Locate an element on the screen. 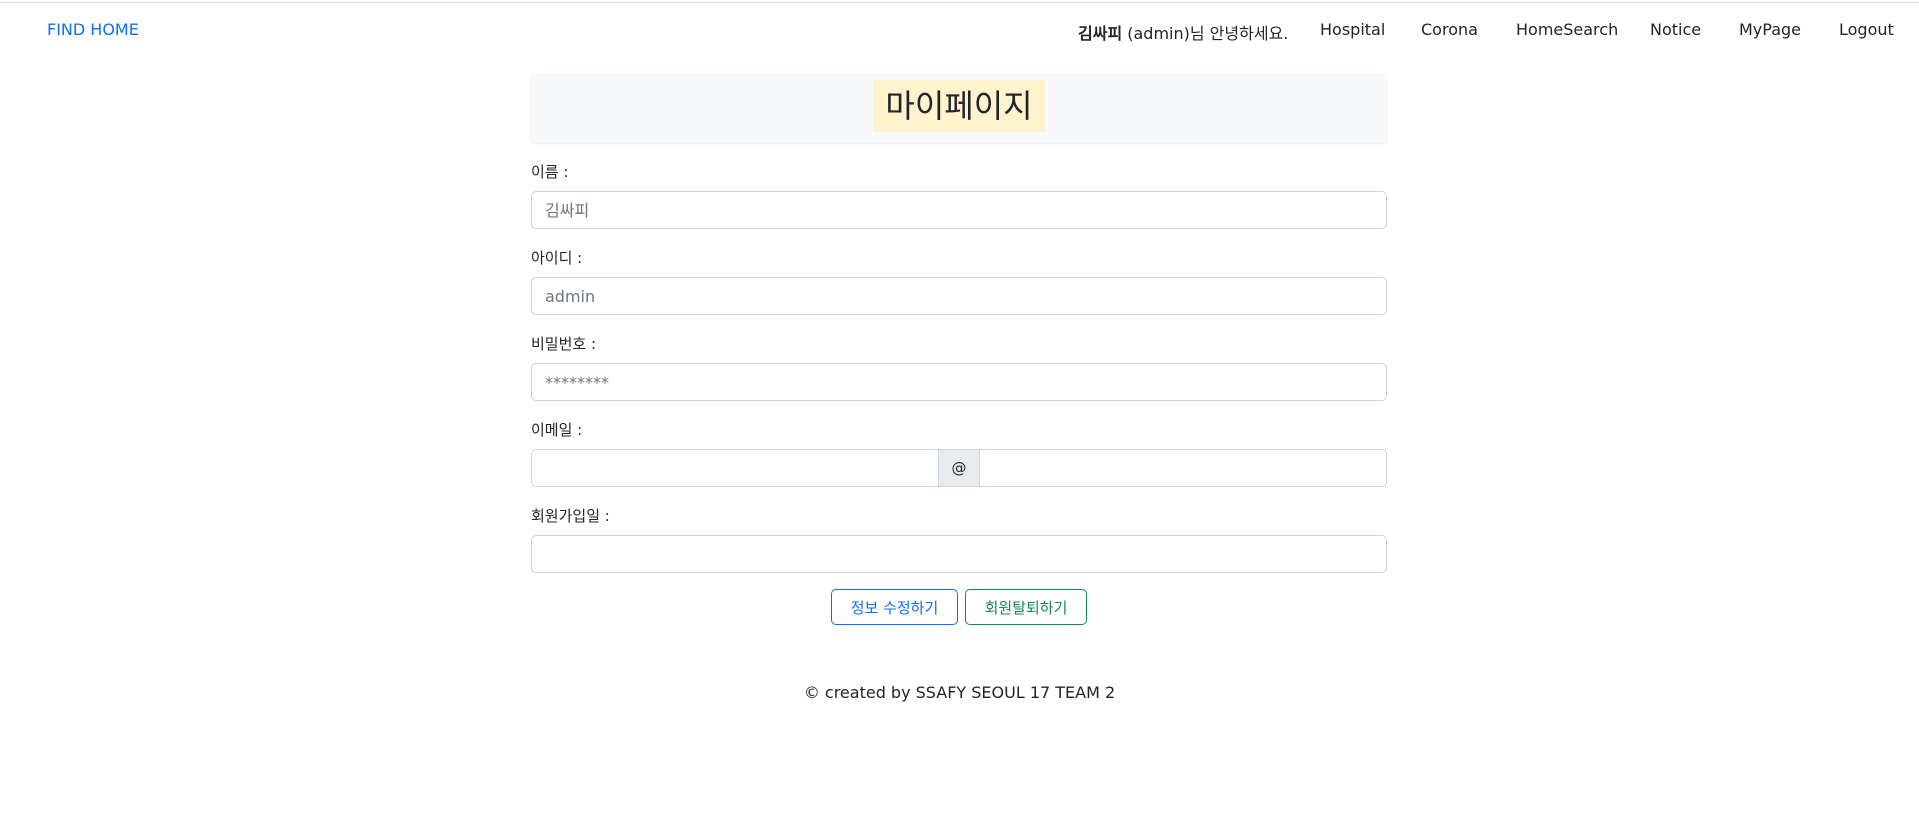 This screenshot has height=838, width=1919. join-date-label: 회원가입일 : is located at coordinates (570, 516).